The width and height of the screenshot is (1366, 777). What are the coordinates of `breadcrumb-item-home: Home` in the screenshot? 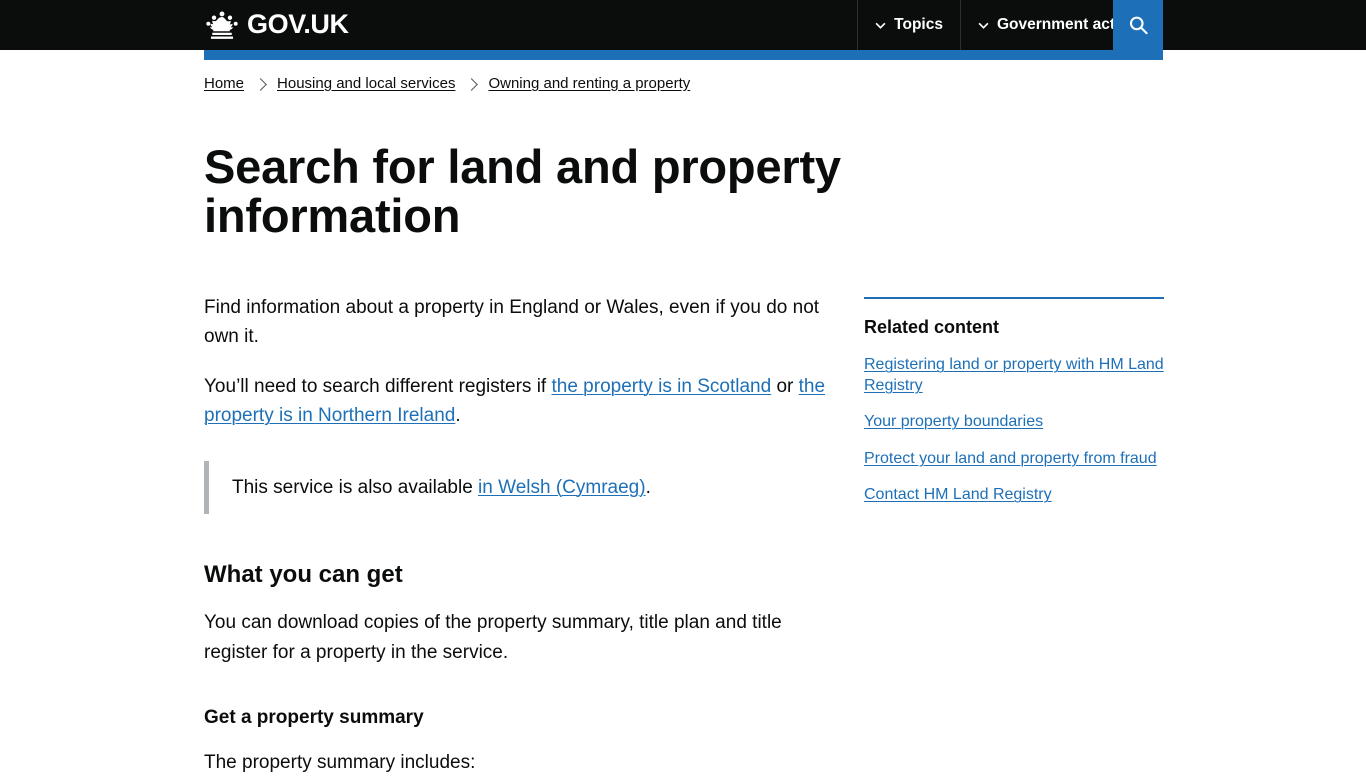 It's located at (224, 84).